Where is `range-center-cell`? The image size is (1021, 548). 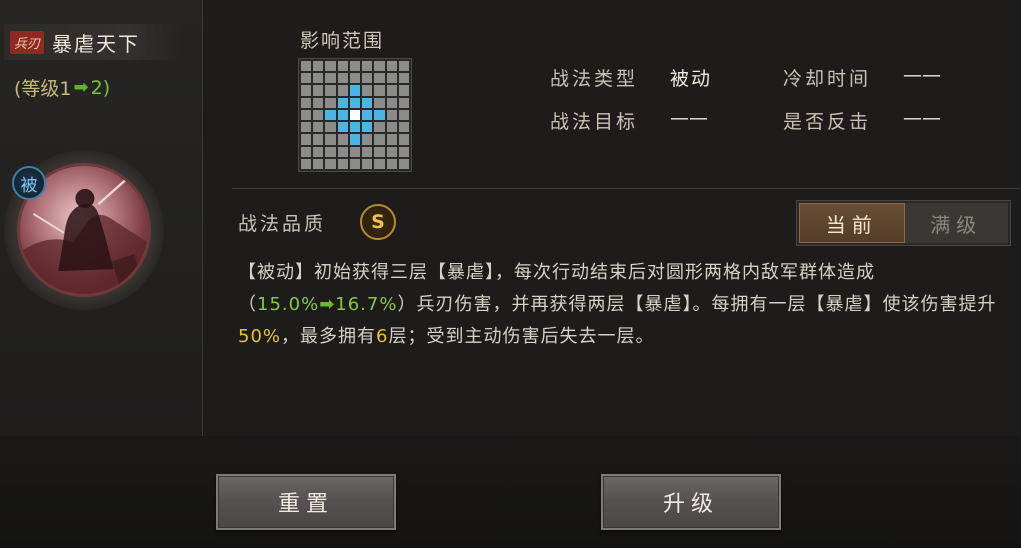 range-center-cell is located at coordinates (355, 115).